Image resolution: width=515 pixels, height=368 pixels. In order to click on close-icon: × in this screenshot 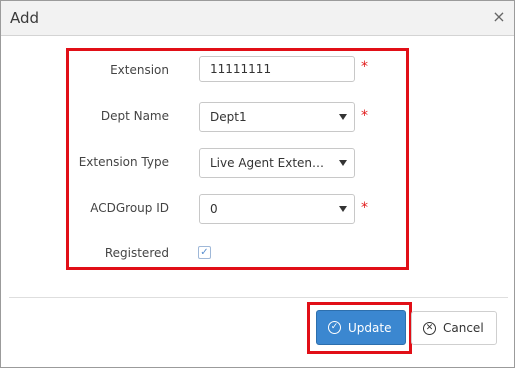, I will do `click(499, 17)`.